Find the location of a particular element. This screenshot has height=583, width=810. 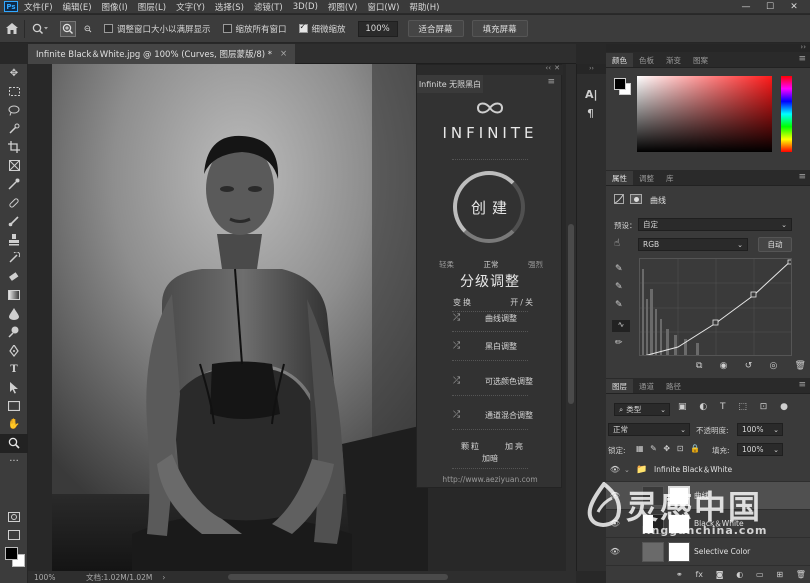

delete-adjustment-icon: 🗑 is located at coordinates (800, 367).